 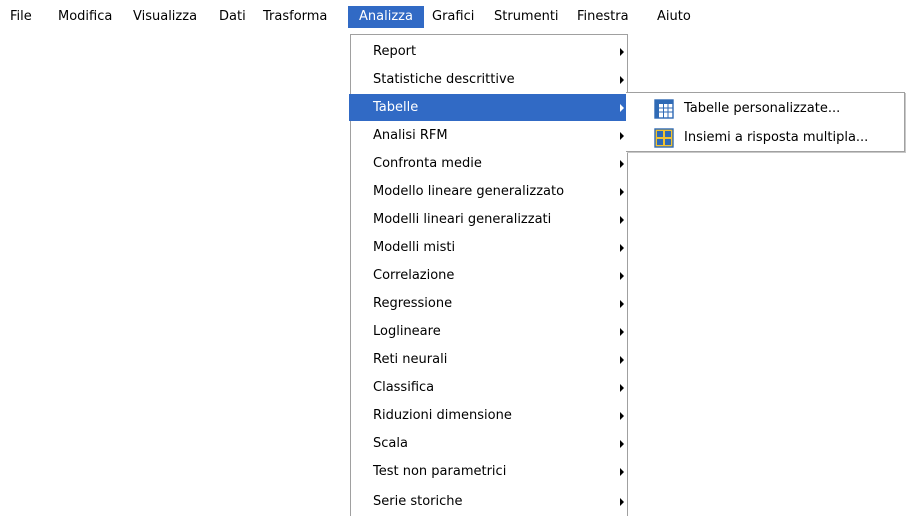 What do you see at coordinates (232, 17) in the screenshot?
I see `menu-dati: Dati` at bounding box center [232, 17].